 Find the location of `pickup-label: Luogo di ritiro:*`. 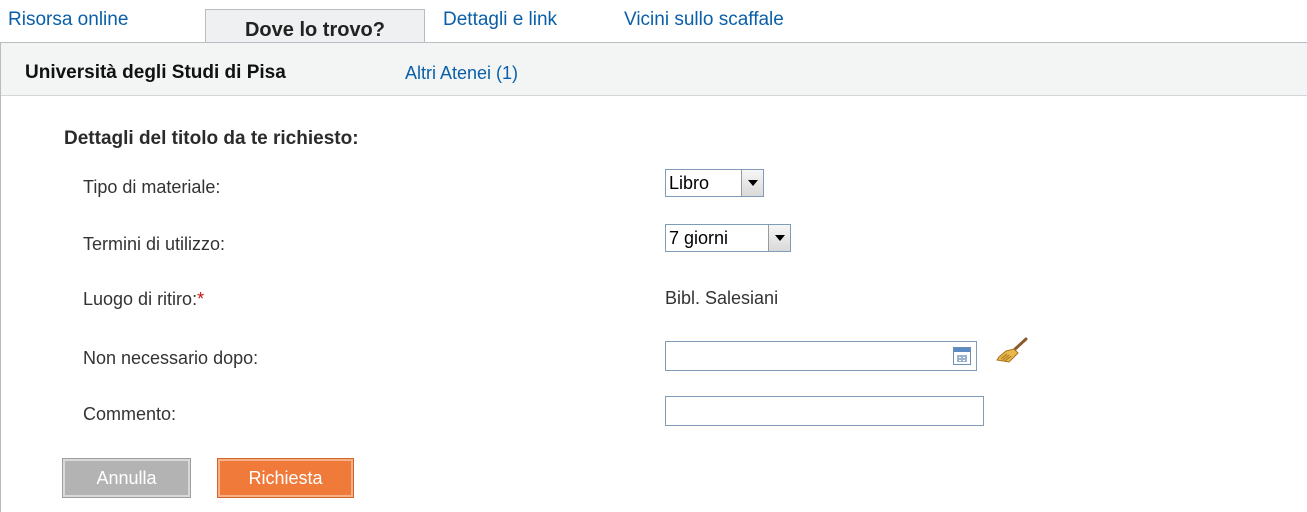

pickup-label: Luogo di ritiro:* is located at coordinates (143, 299).